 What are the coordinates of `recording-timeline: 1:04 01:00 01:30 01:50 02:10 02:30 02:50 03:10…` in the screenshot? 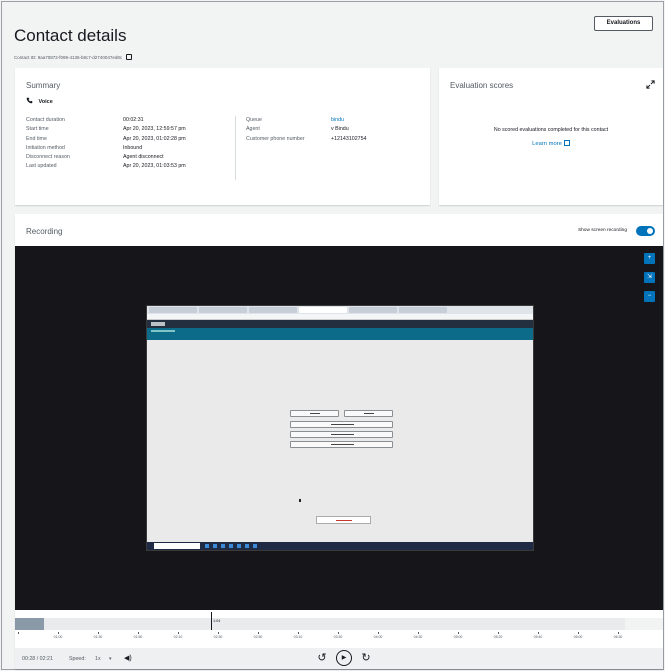 It's located at (339, 629).